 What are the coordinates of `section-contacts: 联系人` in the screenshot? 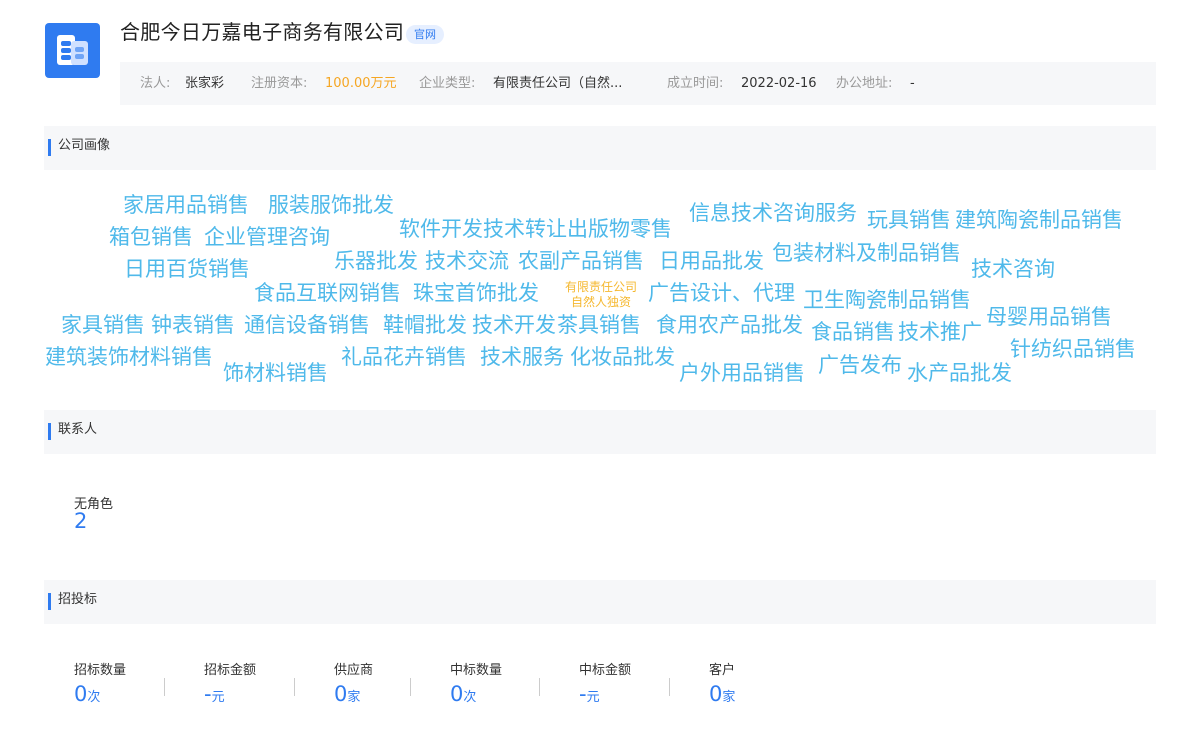 It's located at (600, 432).